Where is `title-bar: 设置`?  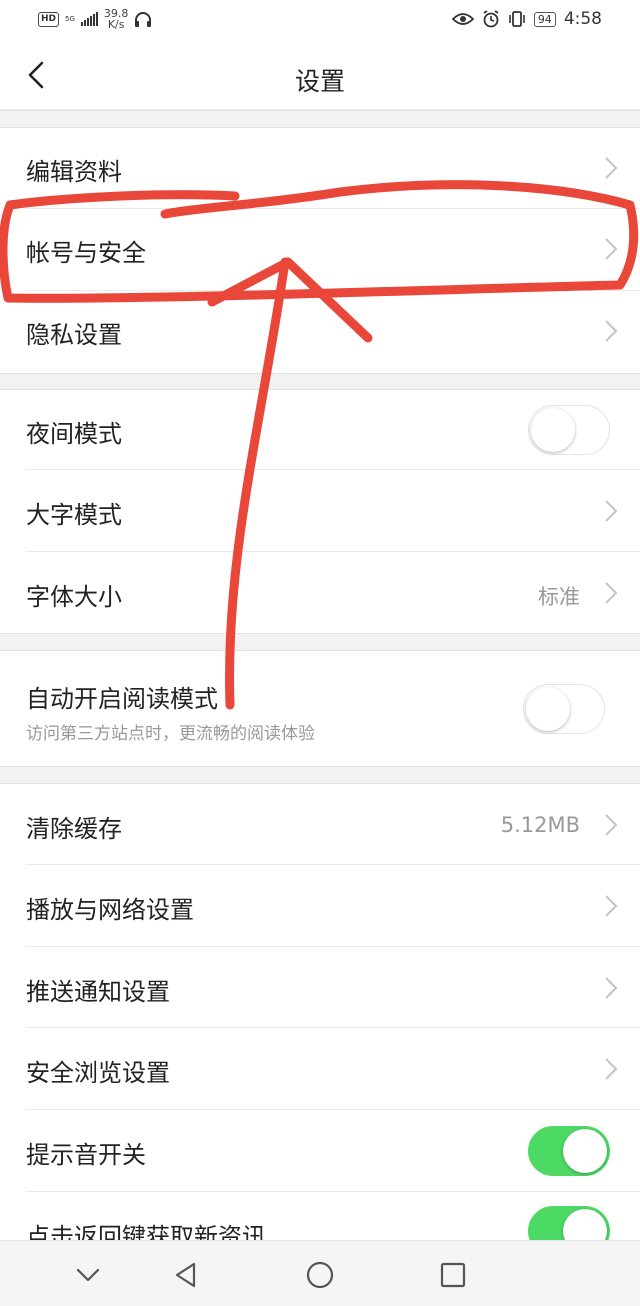 title-bar: 设置 is located at coordinates (320, 75).